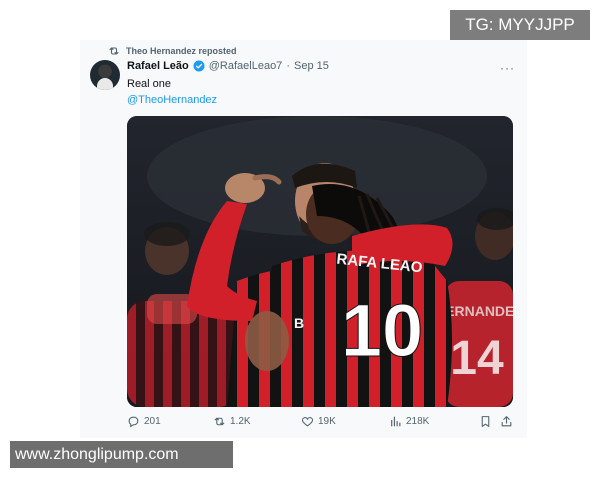 The height and width of the screenshot is (480, 600). What do you see at coordinates (382, 330) in the screenshot?
I see `jersey-number: 10` at bounding box center [382, 330].